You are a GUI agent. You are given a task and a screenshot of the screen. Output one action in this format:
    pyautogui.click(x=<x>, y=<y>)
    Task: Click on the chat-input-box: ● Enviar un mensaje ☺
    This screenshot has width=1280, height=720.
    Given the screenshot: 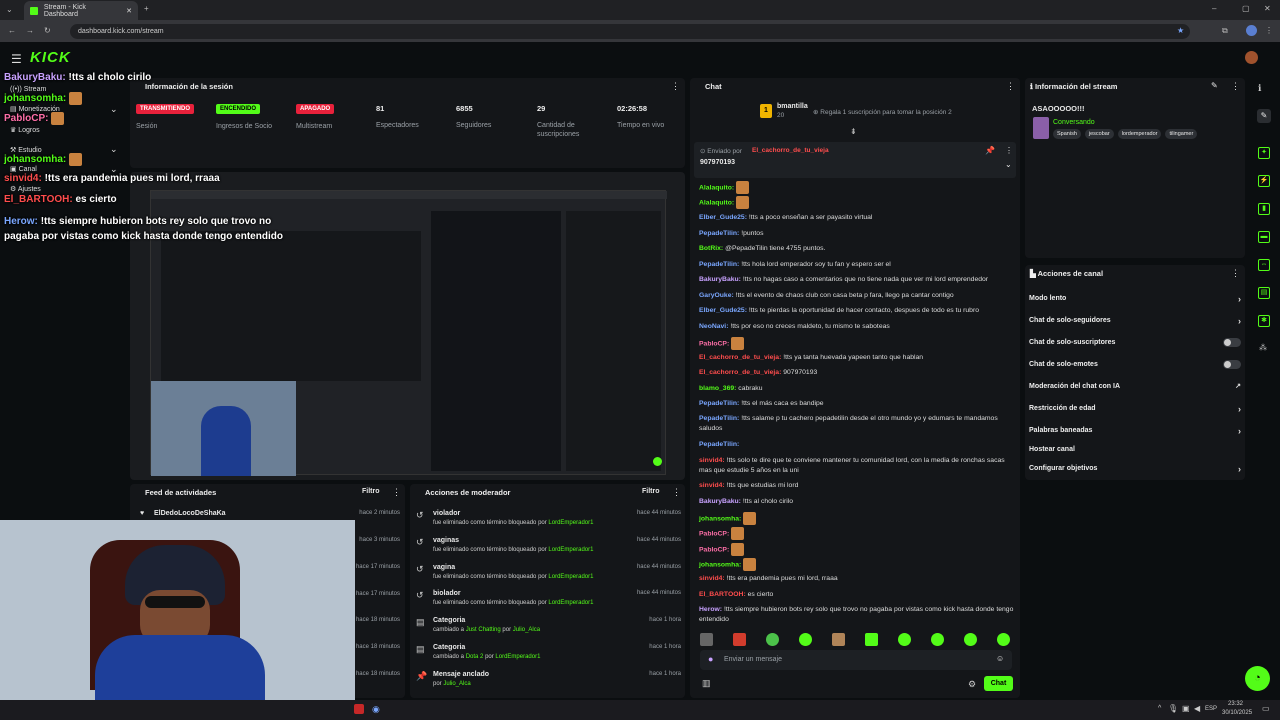 What is the action you would take?
    pyautogui.click(x=856, y=660)
    